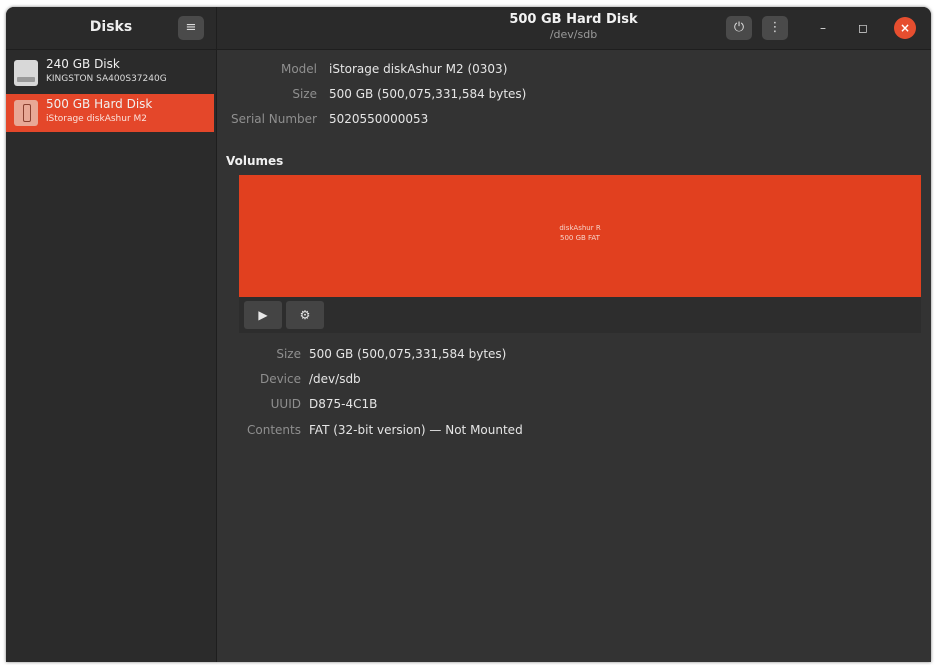 Image resolution: width=937 pixels, height=665 pixels. I want to click on play-icon: ▶, so click(263, 315).